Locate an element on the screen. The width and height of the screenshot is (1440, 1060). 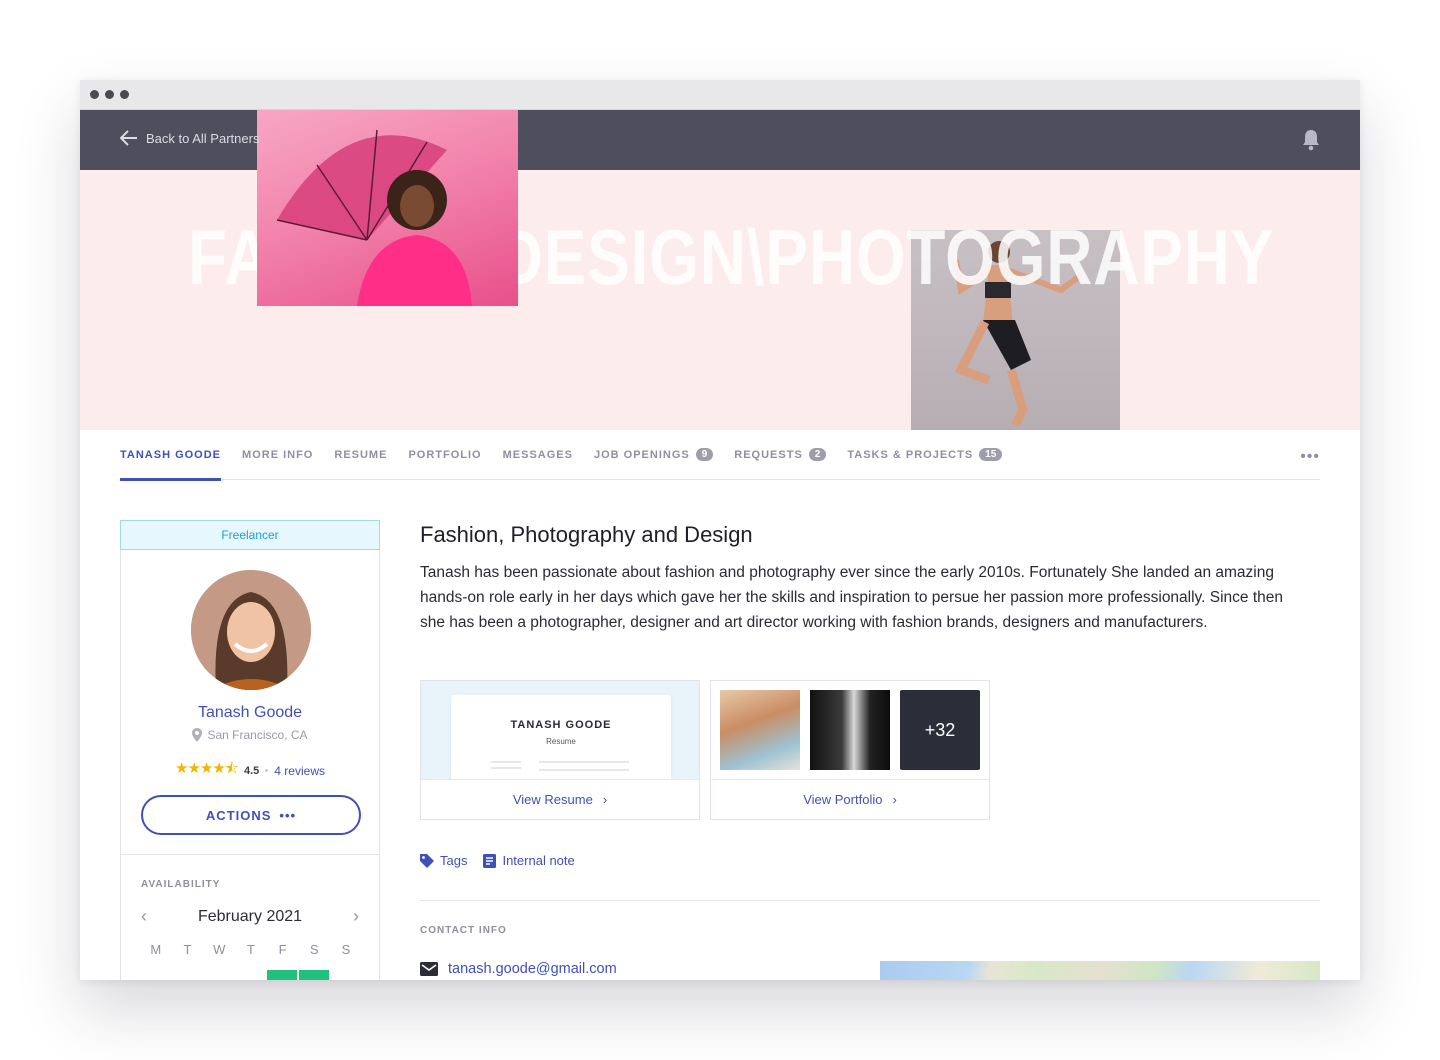
location-map is located at coordinates (1100, 970).